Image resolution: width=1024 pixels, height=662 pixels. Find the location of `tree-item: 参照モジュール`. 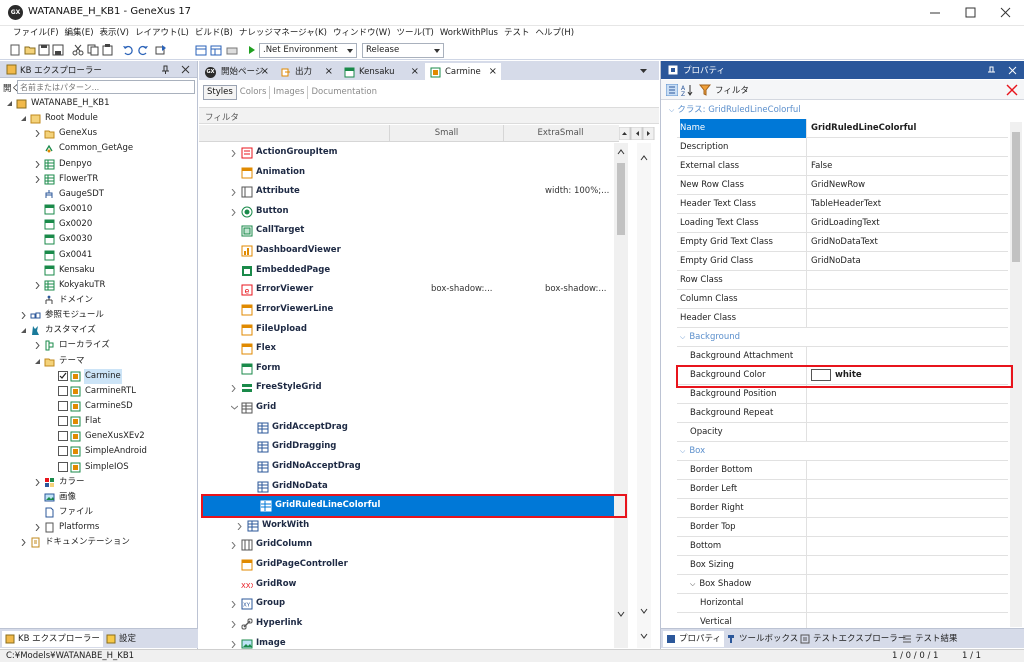

tree-item: 参照モジュール is located at coordinates (98, 315).